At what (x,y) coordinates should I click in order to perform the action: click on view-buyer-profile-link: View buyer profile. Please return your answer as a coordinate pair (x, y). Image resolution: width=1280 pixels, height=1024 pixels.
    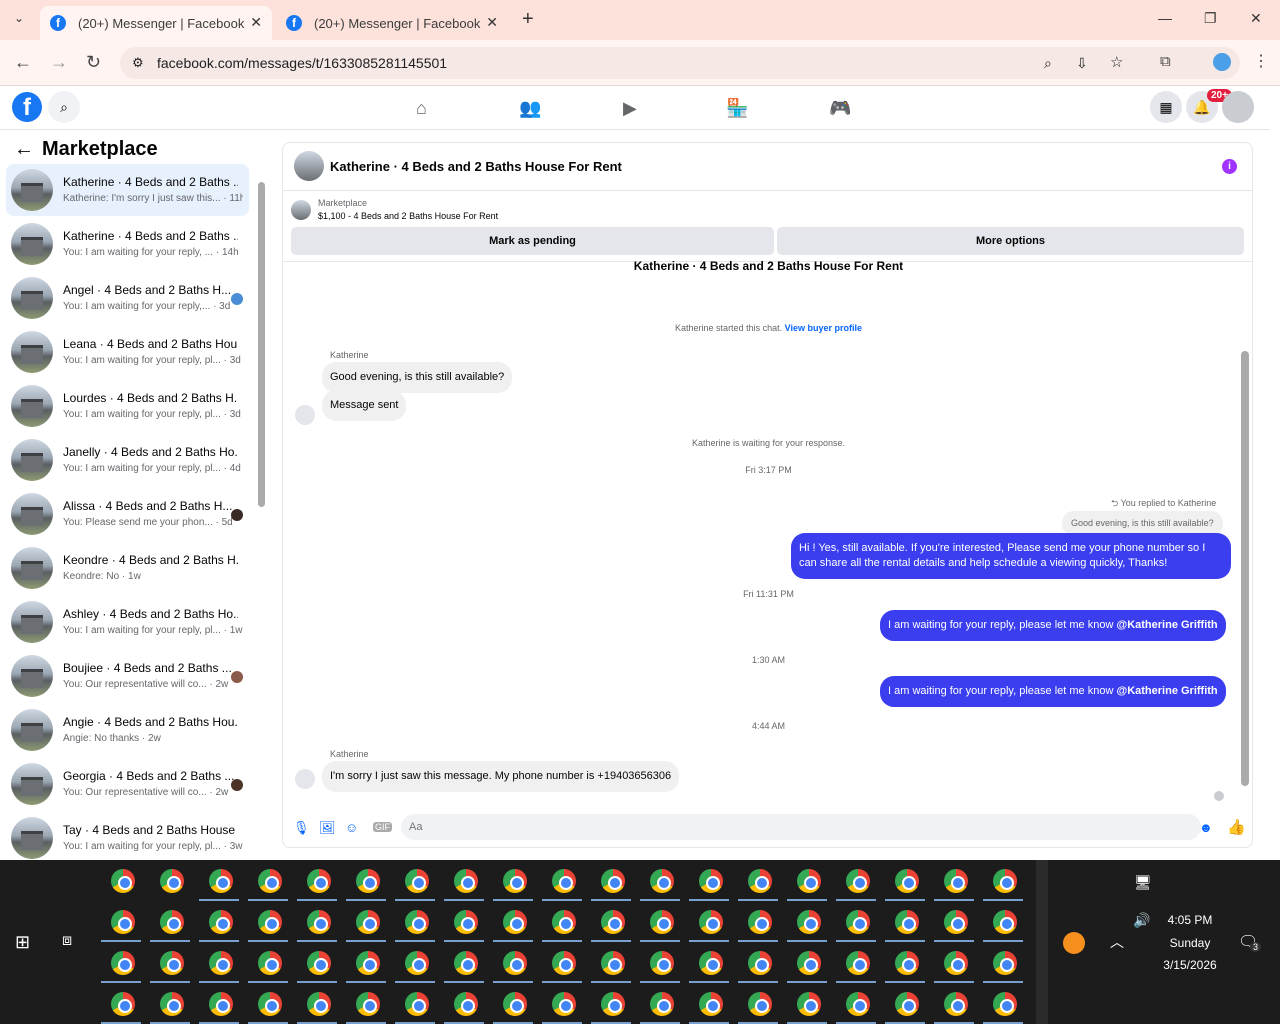
    Looking at the image, I should click on (823, 328).